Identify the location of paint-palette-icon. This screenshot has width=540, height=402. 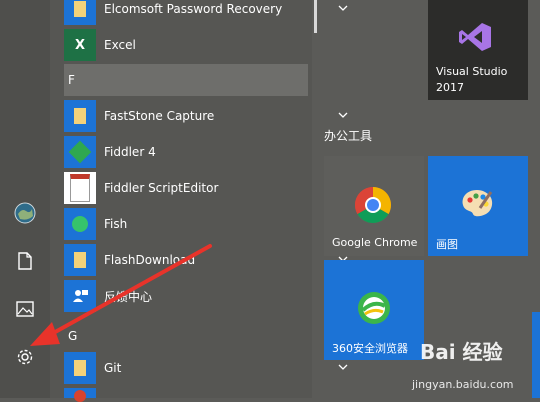
(477, 203).